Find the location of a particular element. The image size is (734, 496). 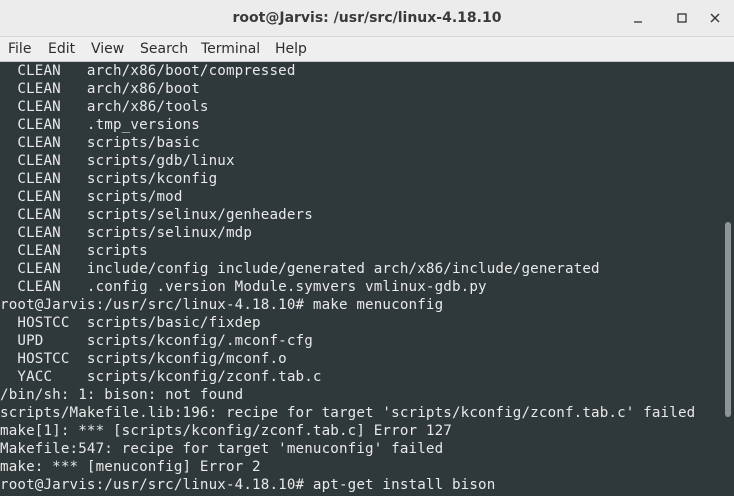

maximize-button is located at coordinates (682, 18).